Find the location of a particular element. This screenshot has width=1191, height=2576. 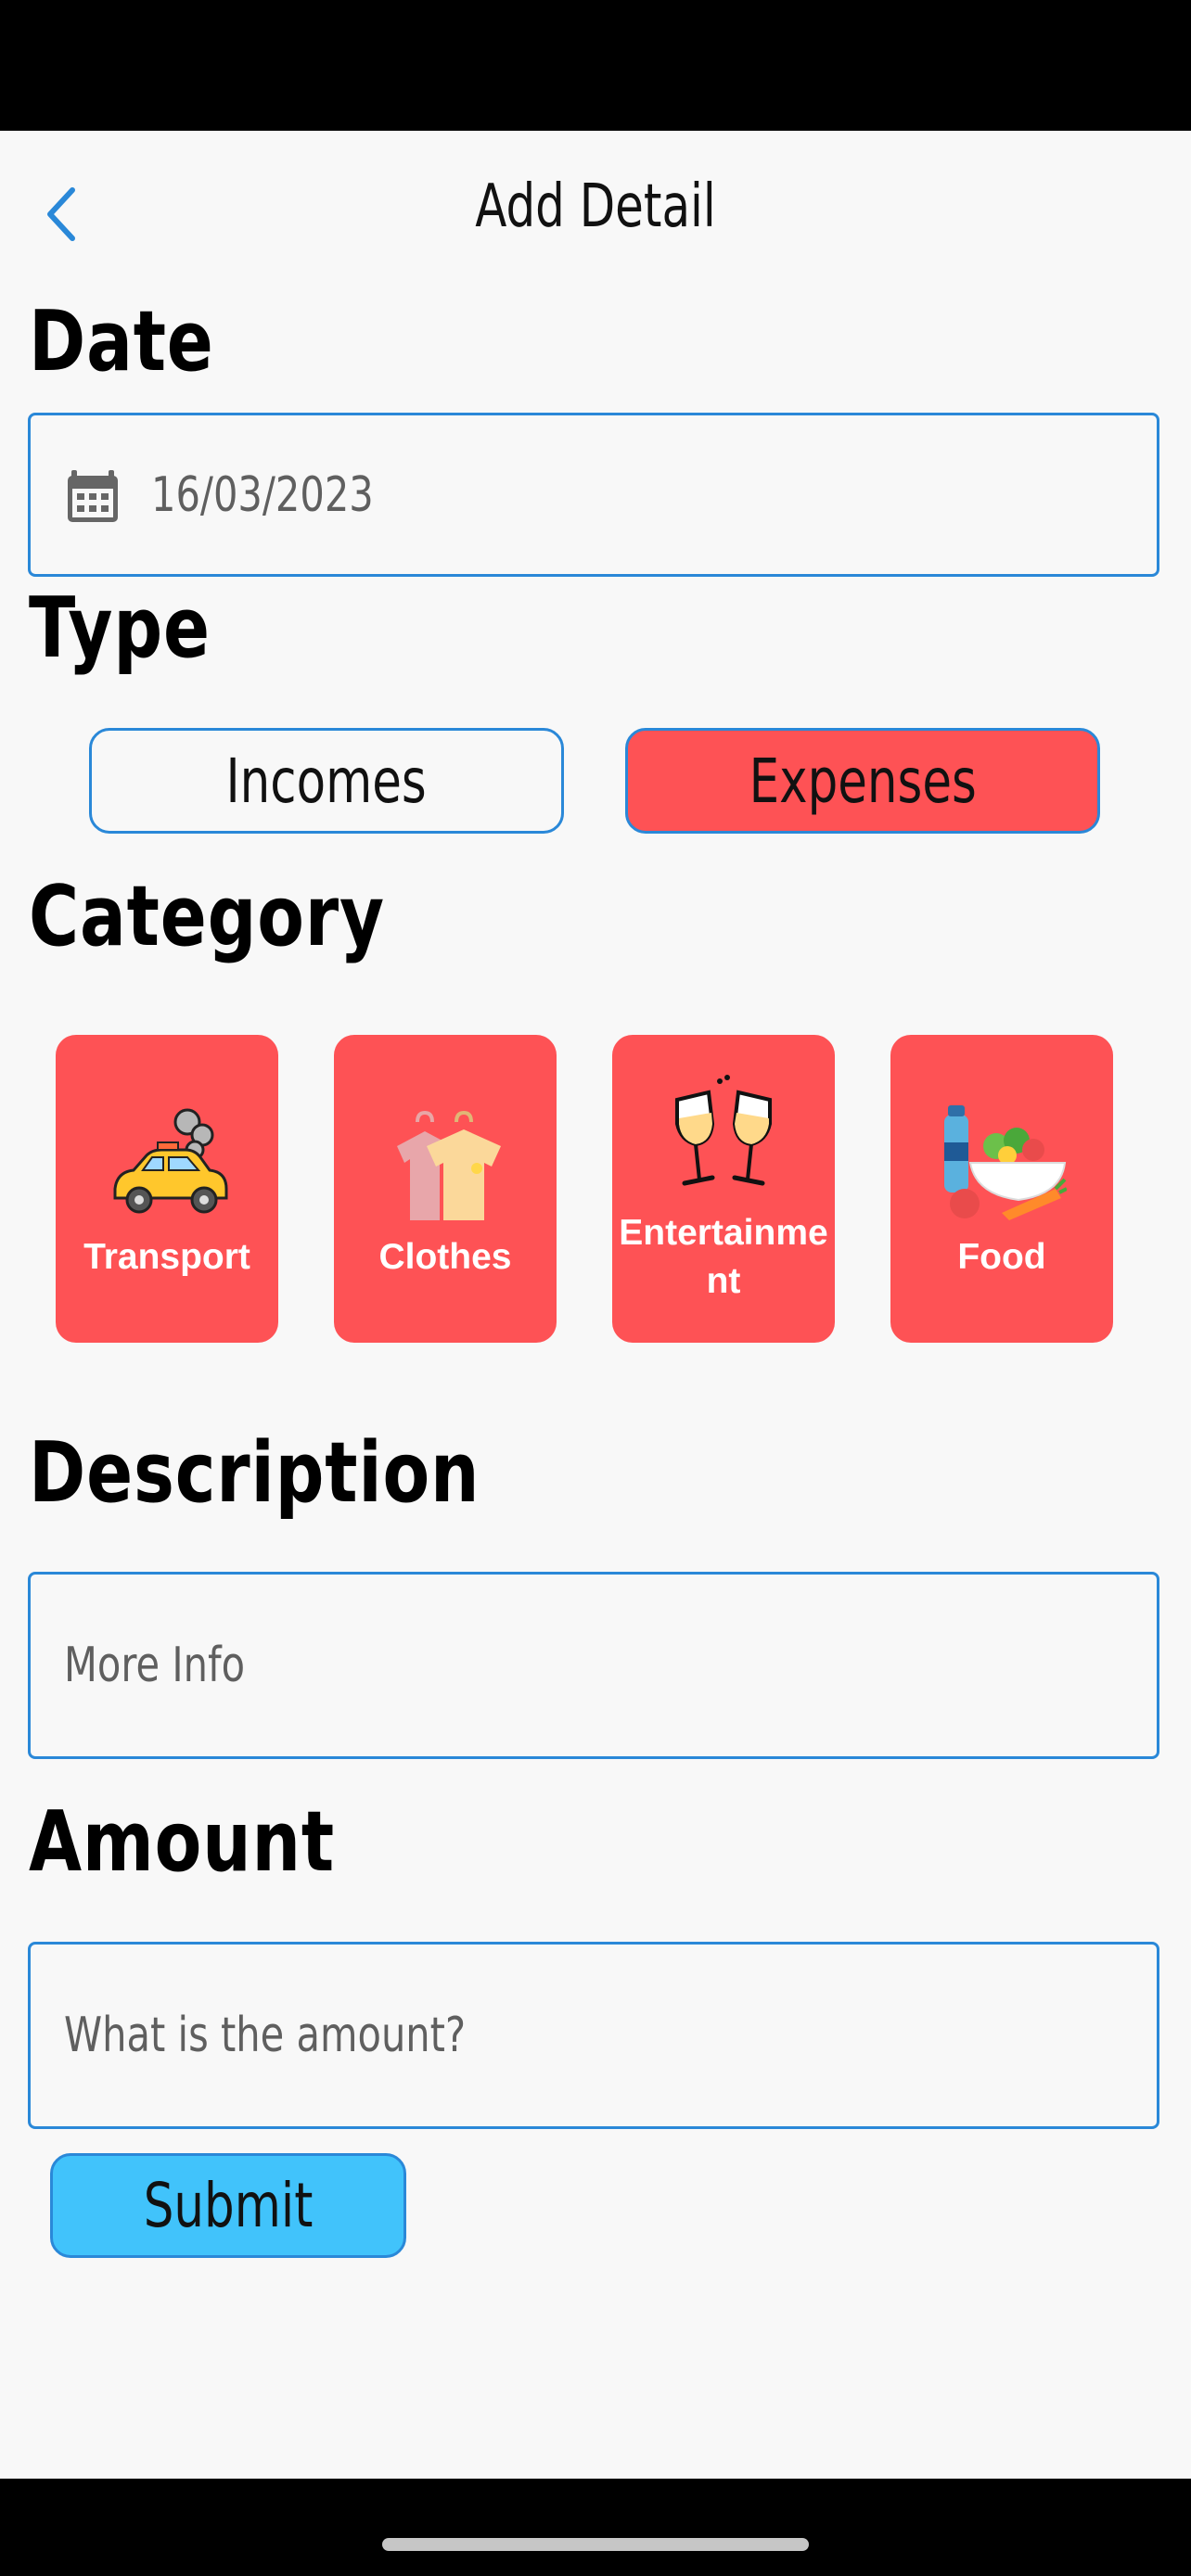

navigation-bar: Add Detail is located at coordinates (595, 209).